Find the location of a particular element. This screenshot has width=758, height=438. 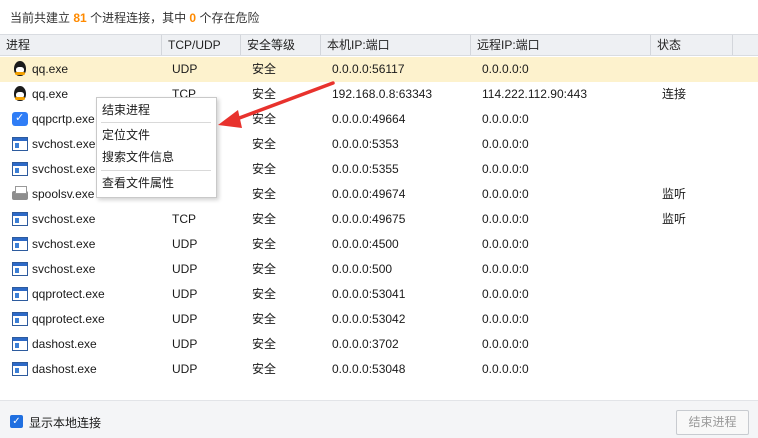

menu-item-search-file-info: 搜索文件信息 is located at coordinates (156, 157).